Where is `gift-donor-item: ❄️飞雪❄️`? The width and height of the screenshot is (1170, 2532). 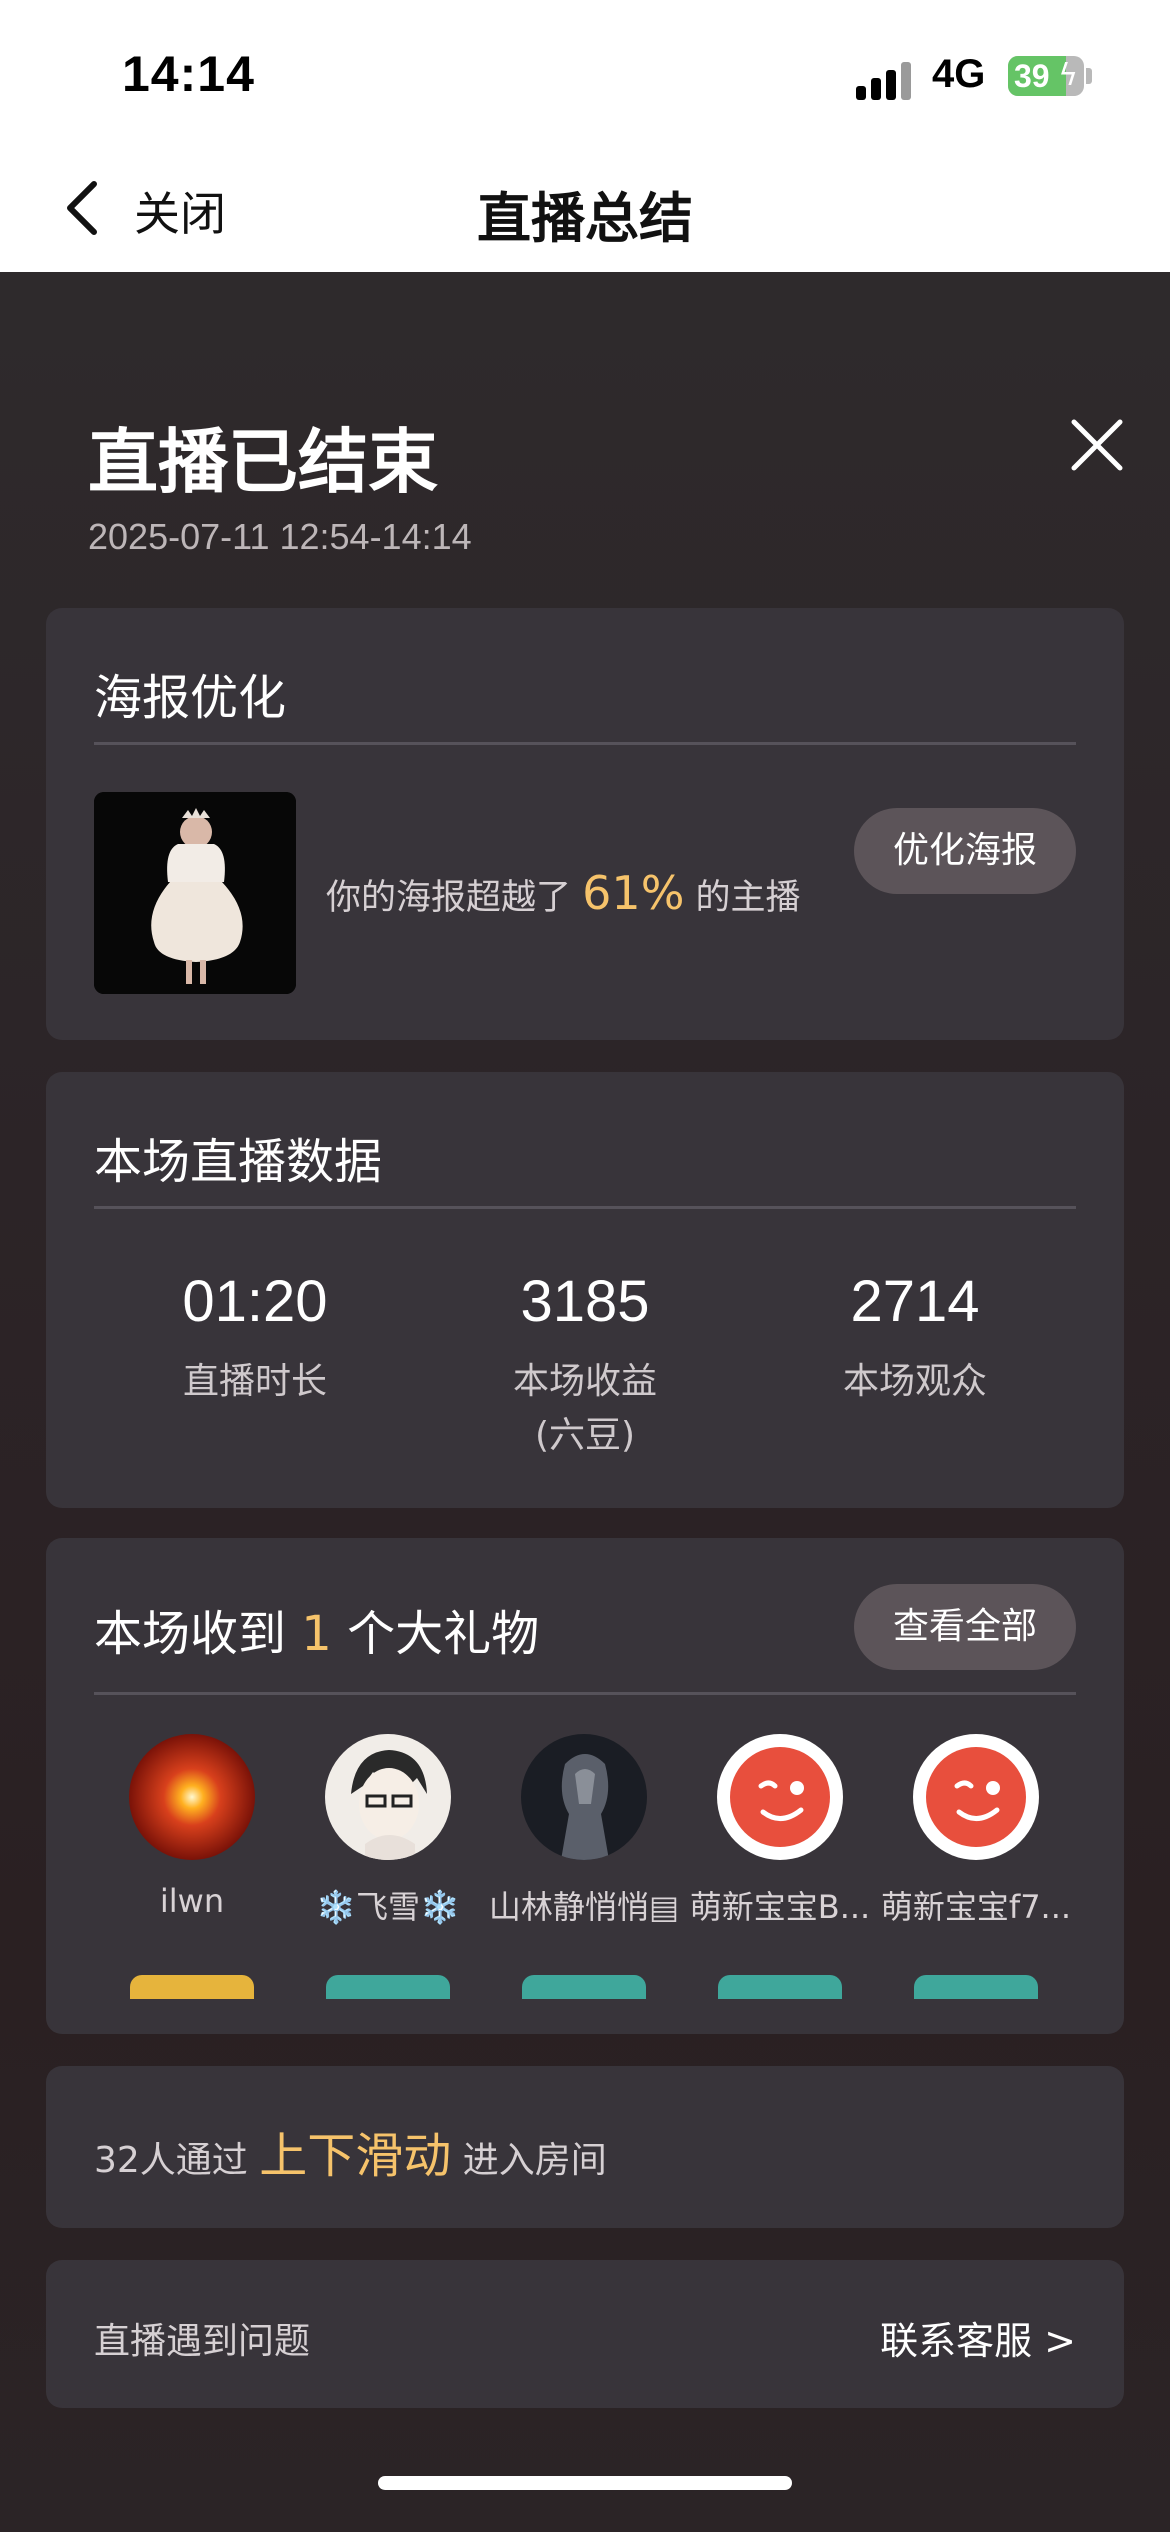 gift-donor-item: ❄️飞雪❄️ is located at coordinates (388, 1831).